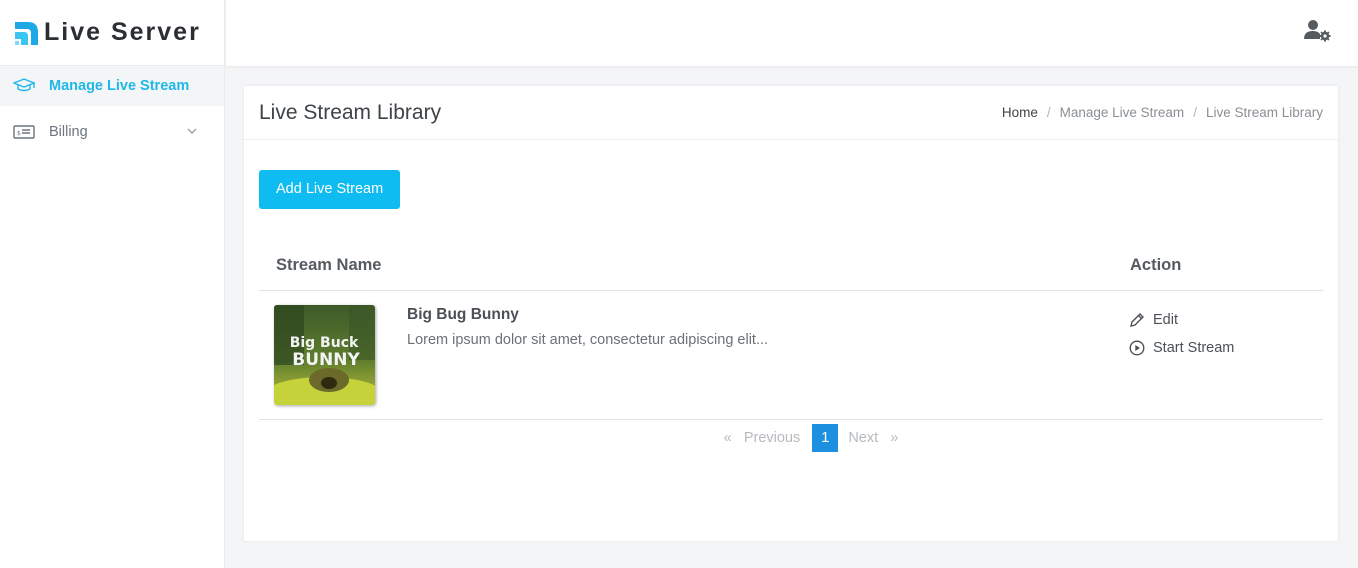 This screenshot has height=568, width=1358. What do you see at coordinates (350, 112) in the screenshot?
I see `page-title: Live Stream Library` at bounding box center [350, 112].